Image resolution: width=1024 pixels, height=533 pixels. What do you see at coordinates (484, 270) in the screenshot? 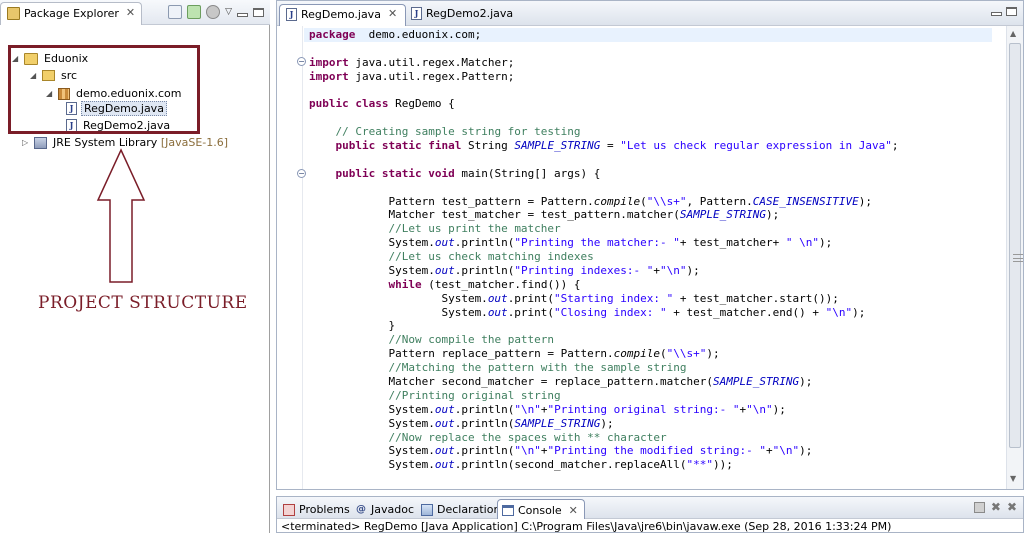
I see `code-token: .println(` at bounding box center [484, 270].